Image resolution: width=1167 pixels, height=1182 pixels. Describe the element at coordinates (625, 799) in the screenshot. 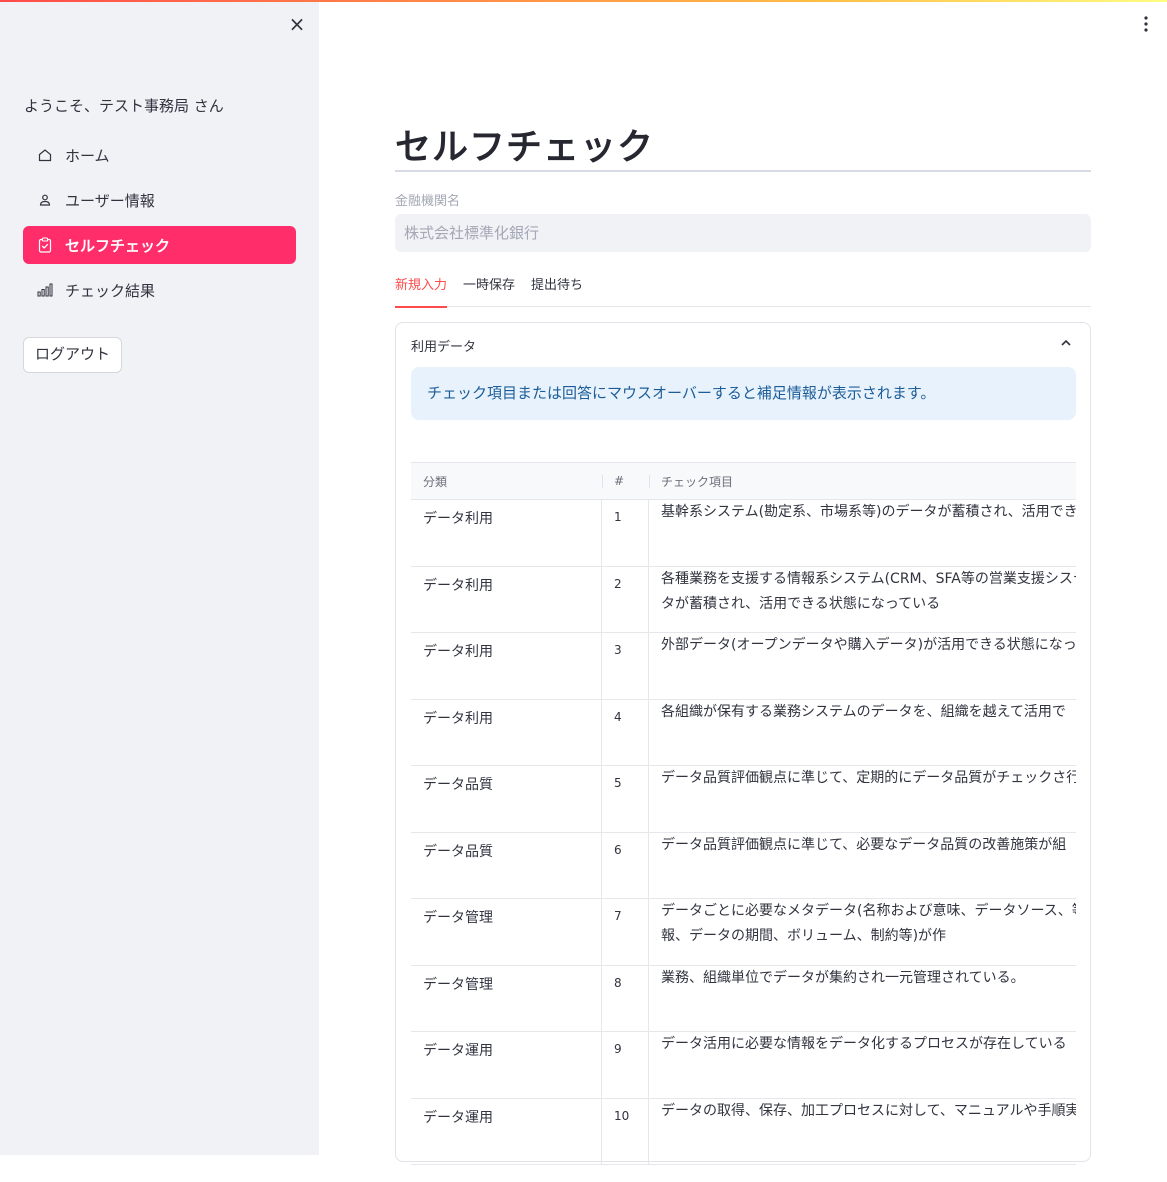

I see `cell-number: 5` at that location.